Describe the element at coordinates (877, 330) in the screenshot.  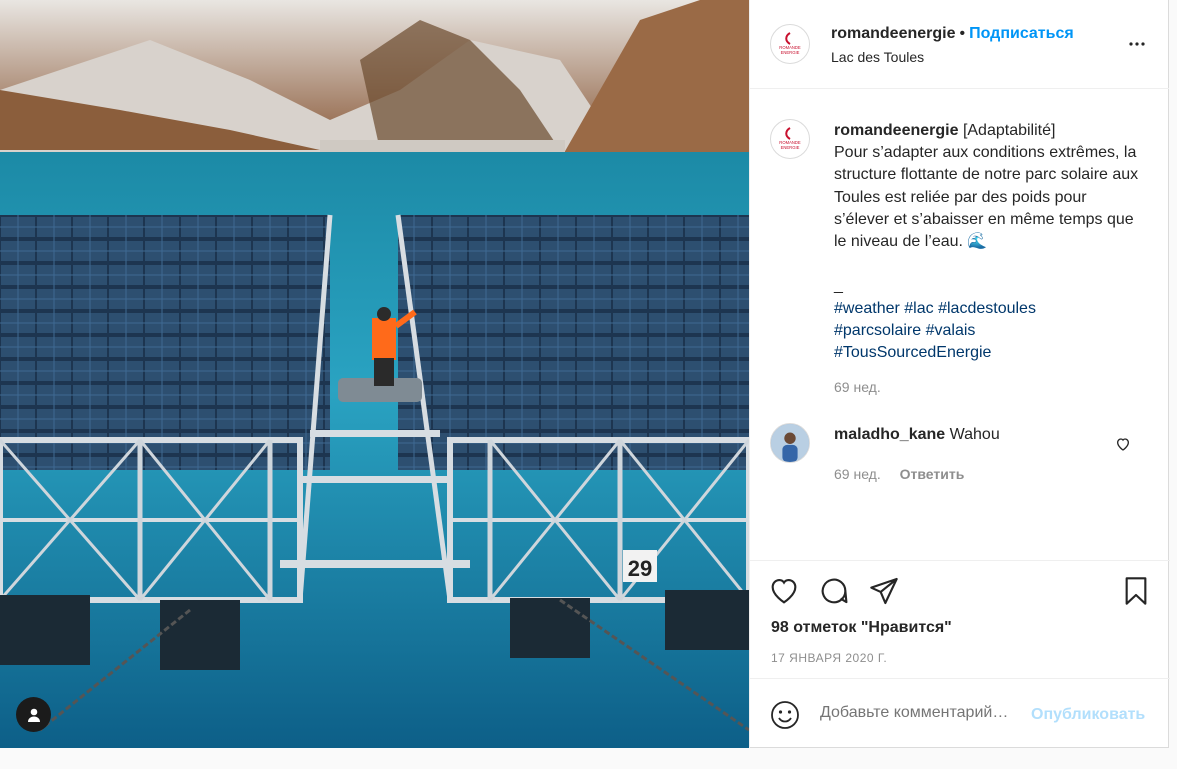
I see `hashtag-link: #parcsolaire` at that location.